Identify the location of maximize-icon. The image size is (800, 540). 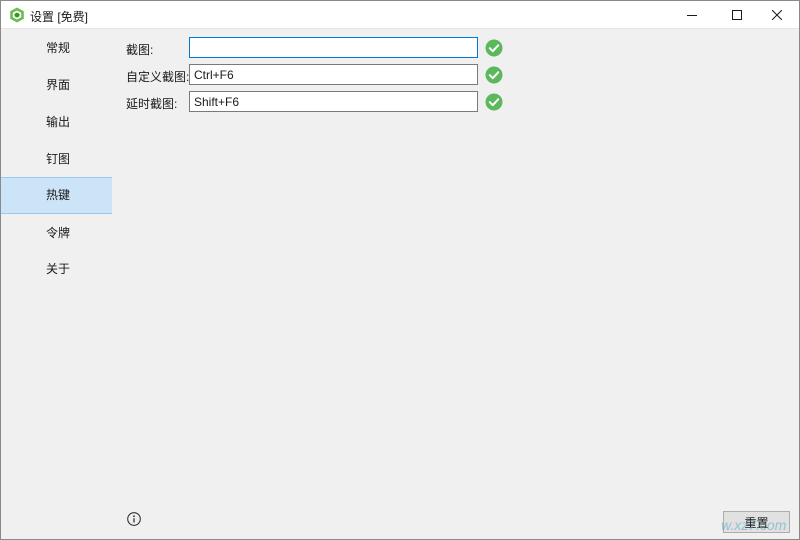
(737, 15).